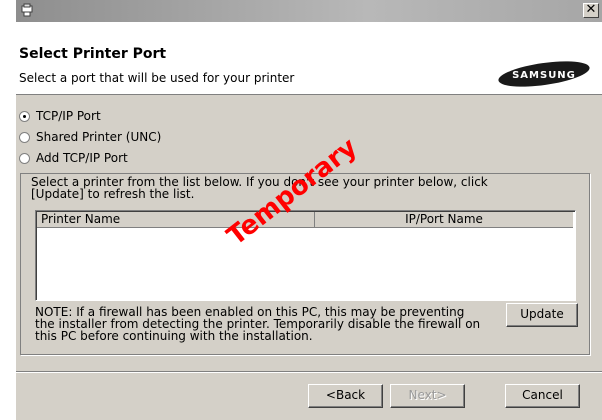 This screenshot has width=602, height=420. What do you see at coordinates (309, 372) in the screenshot?
I see `footer-divider` at bounding box center [309, 372].